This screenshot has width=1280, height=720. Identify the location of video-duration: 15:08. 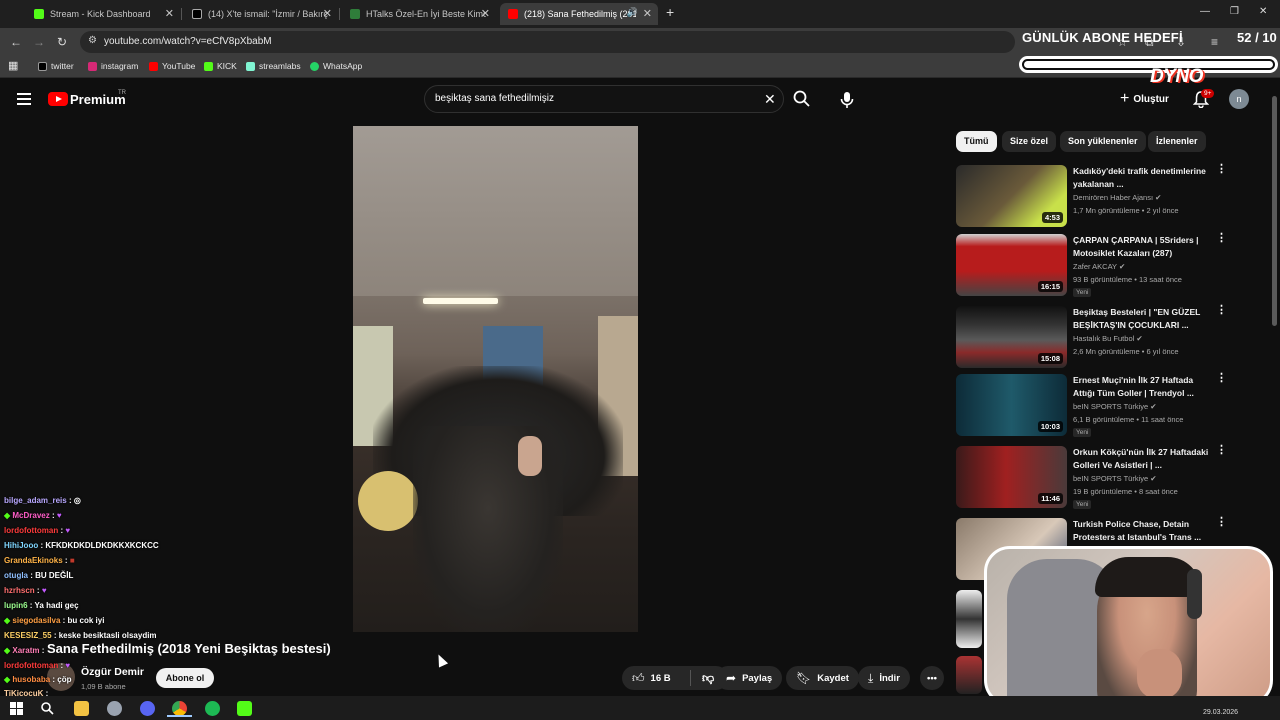
(1050, 358).